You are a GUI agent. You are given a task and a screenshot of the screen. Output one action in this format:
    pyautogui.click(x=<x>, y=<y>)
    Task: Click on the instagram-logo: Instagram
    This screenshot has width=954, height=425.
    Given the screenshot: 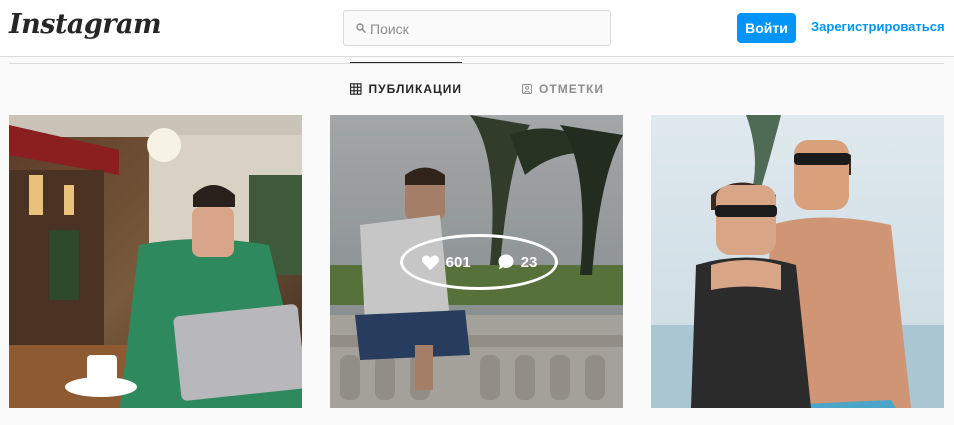 What is the action you would take?
    pyautogui.click(x=85, y=24)
    